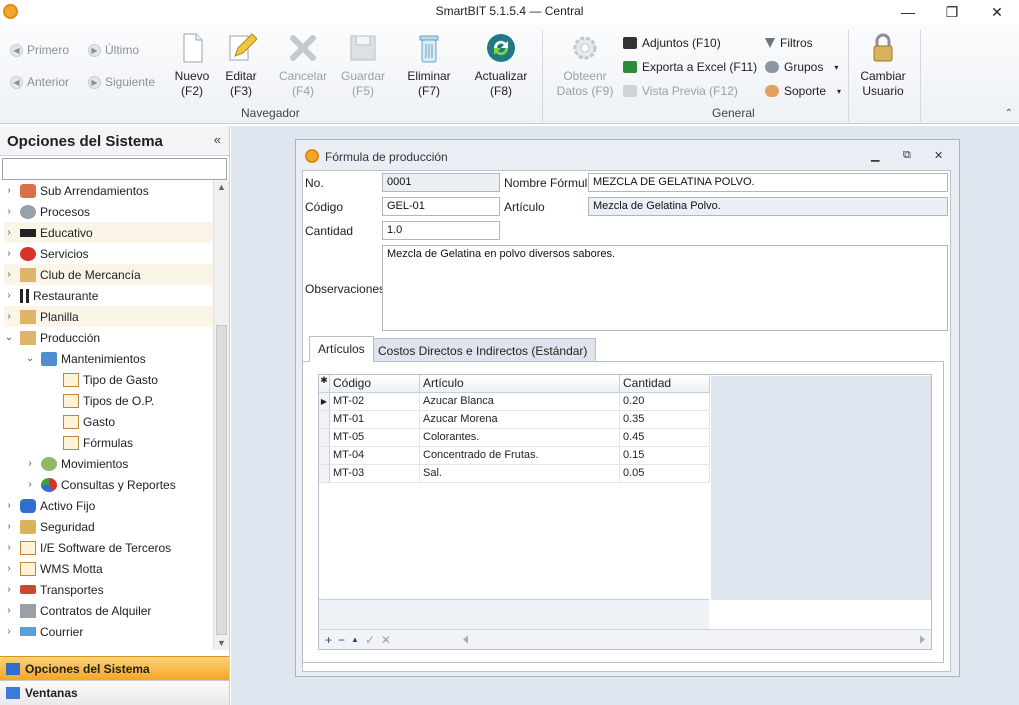  What do you see at coordinates (363, 65) in the screenshot?
I see `save-button: Guardar (F5)` at bounding box center [363, 65].